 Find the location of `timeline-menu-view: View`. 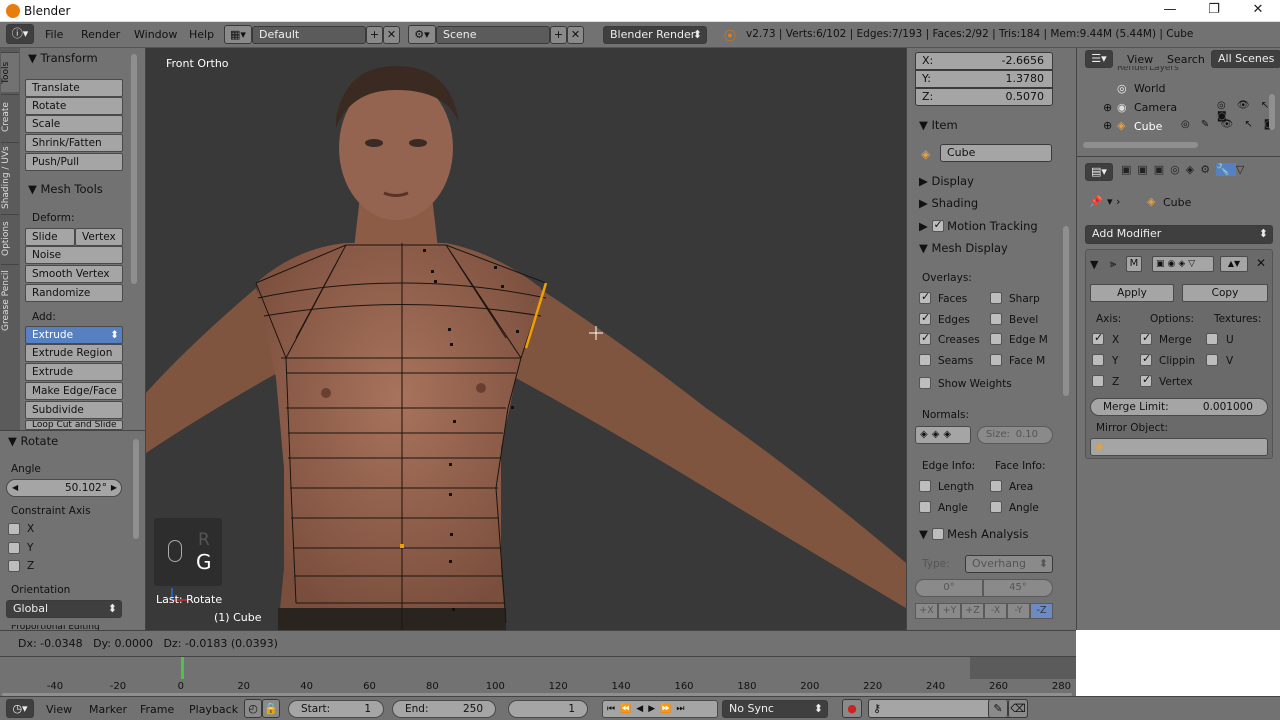

timeline-menu-view: View is located at coordinates (59, 709).